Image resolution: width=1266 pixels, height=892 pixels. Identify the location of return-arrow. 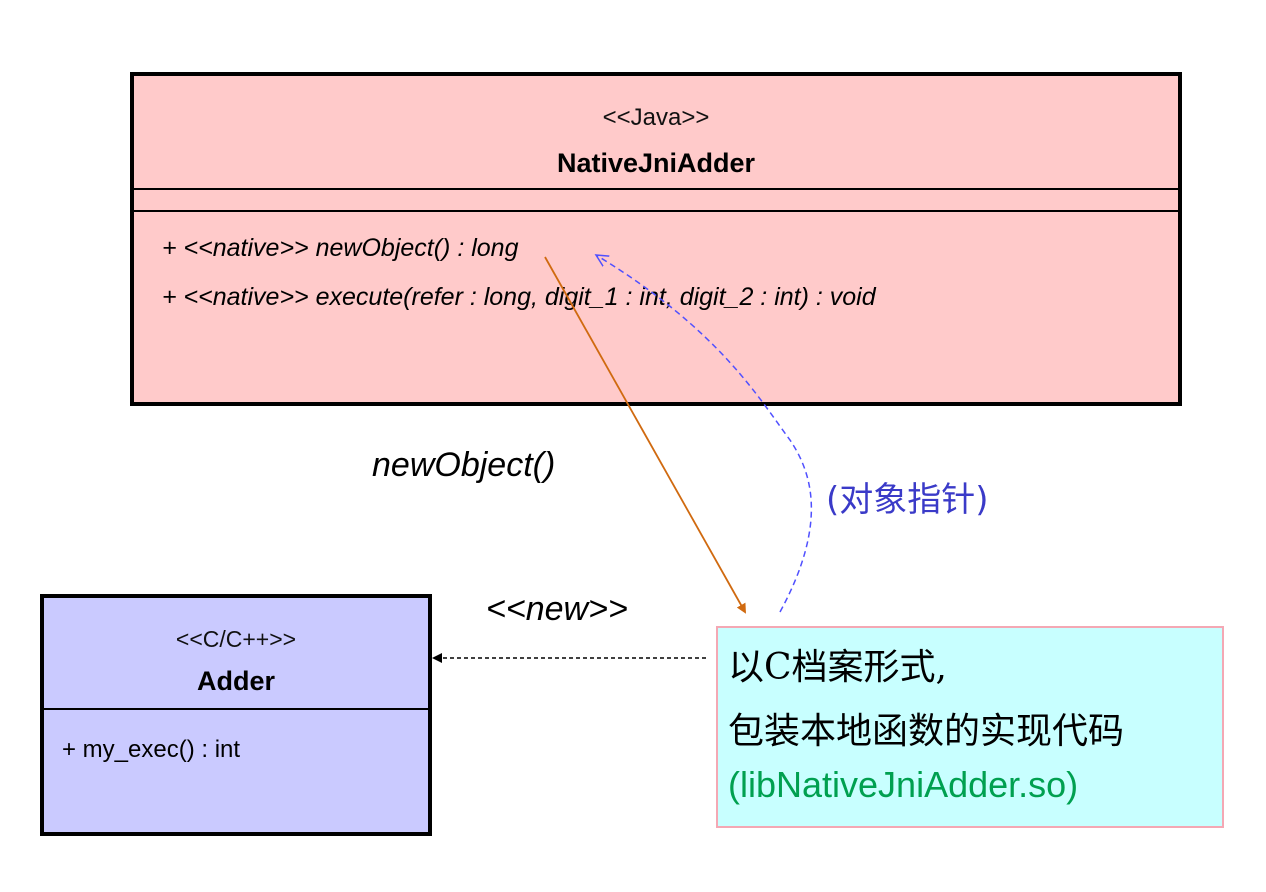
(704, 434).